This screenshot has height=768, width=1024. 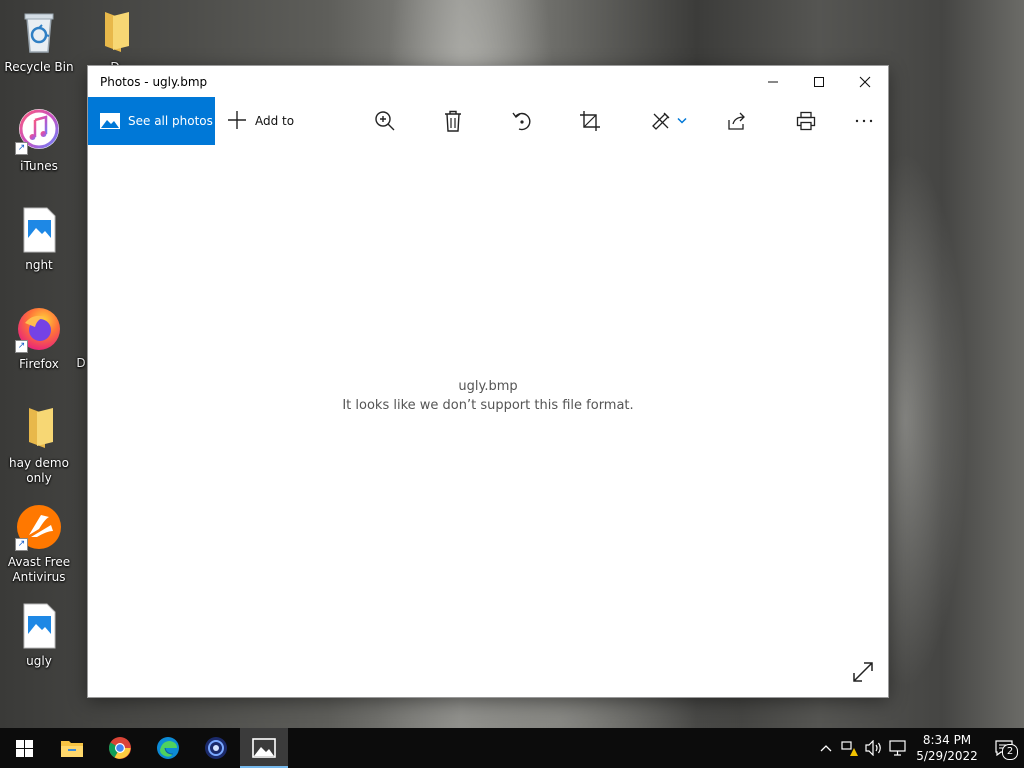 I want to click on crop-button, so click(x=590, y=121).